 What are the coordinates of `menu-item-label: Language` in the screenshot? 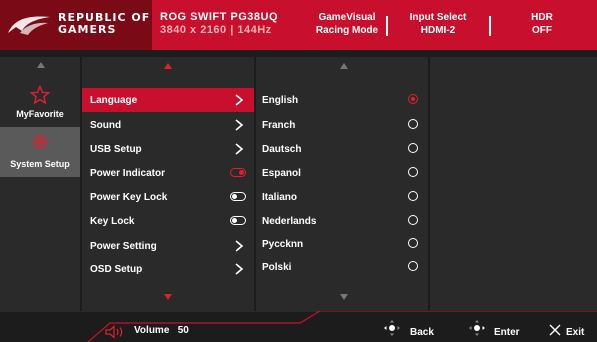 It's located at (114, 100).